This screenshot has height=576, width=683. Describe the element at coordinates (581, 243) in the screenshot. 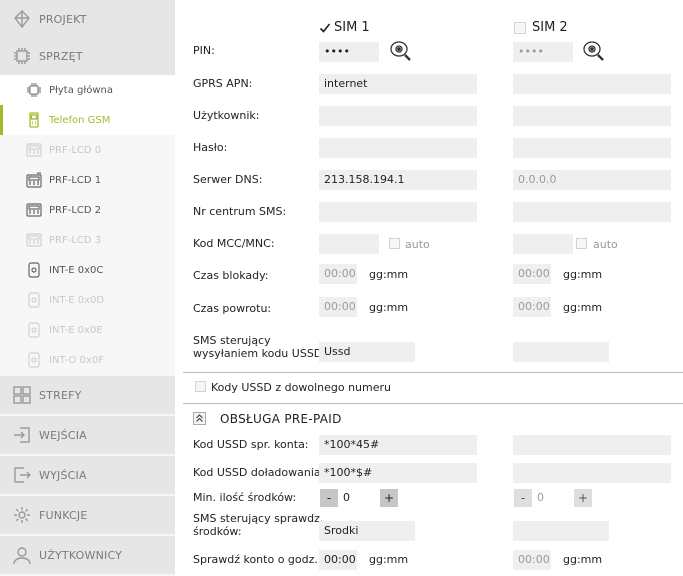

I see `sim2-mcc-auto-checkbox` at that location.